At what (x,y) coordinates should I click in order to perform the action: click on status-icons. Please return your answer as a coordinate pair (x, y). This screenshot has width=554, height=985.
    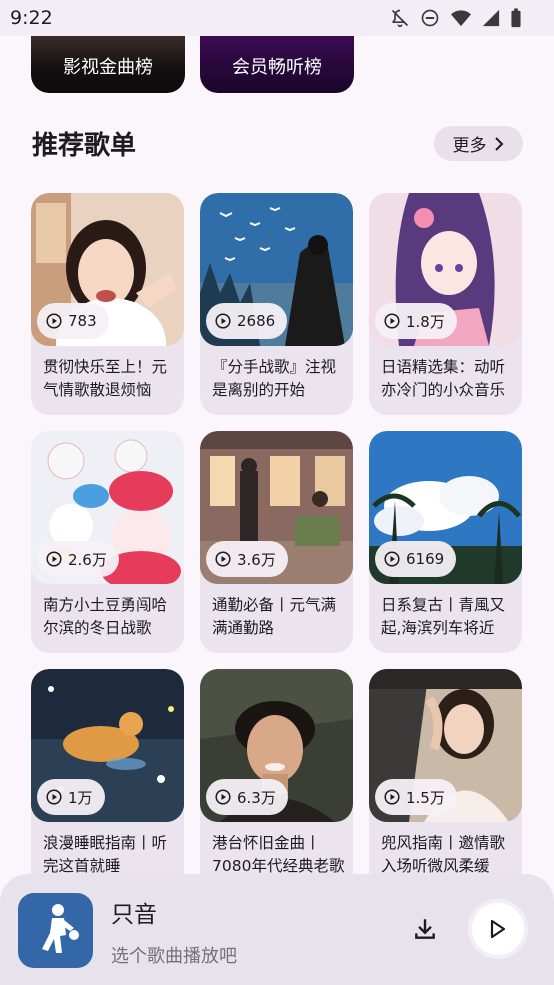
    Looking at the image, I should click on (456, 18).